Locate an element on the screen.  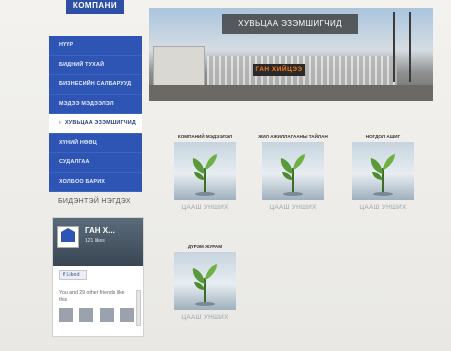
sidebar-item-about: БИДНИЙ ТУХАЙ is located at coordinates (95, 65).